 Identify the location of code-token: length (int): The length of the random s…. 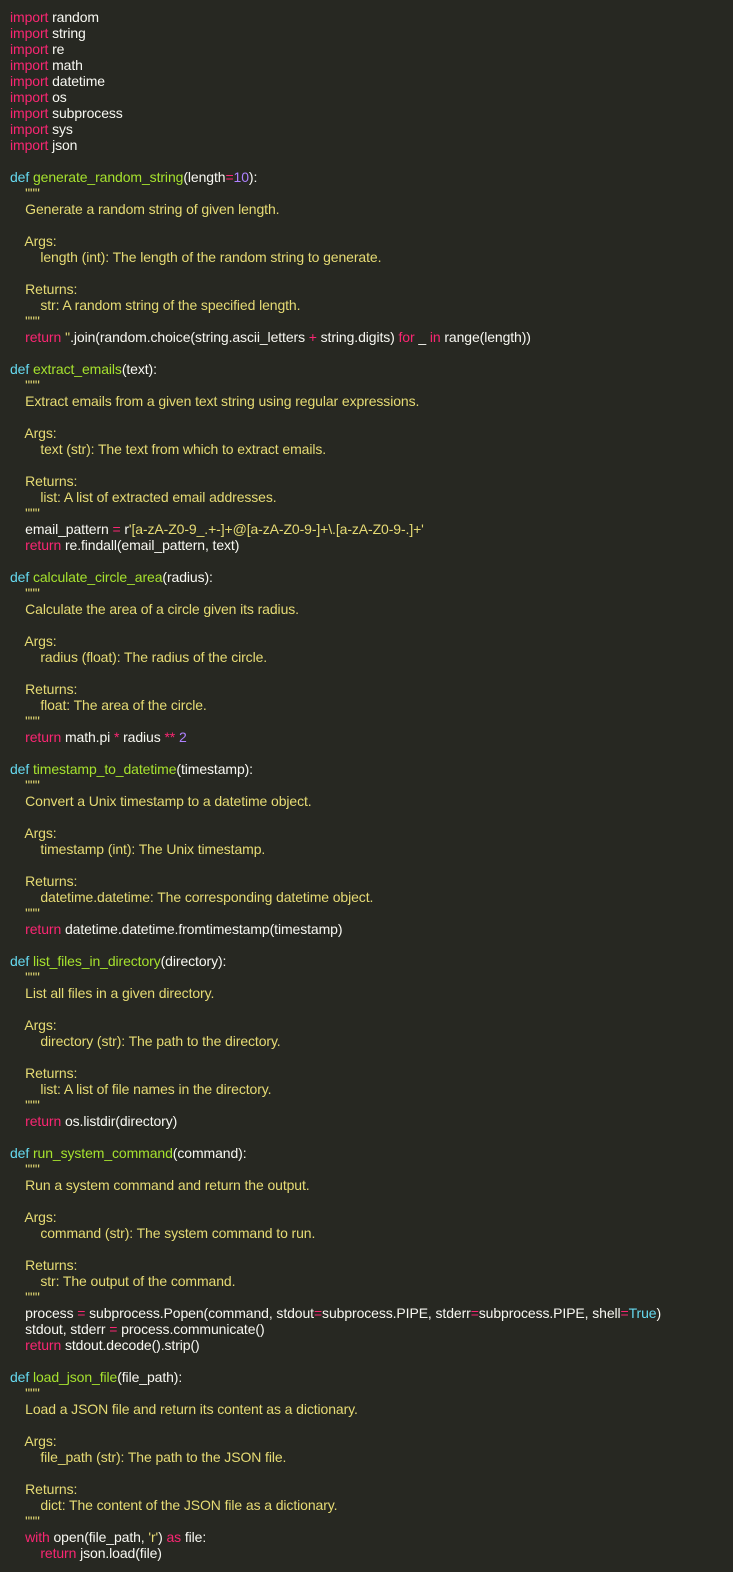
(196, 257).